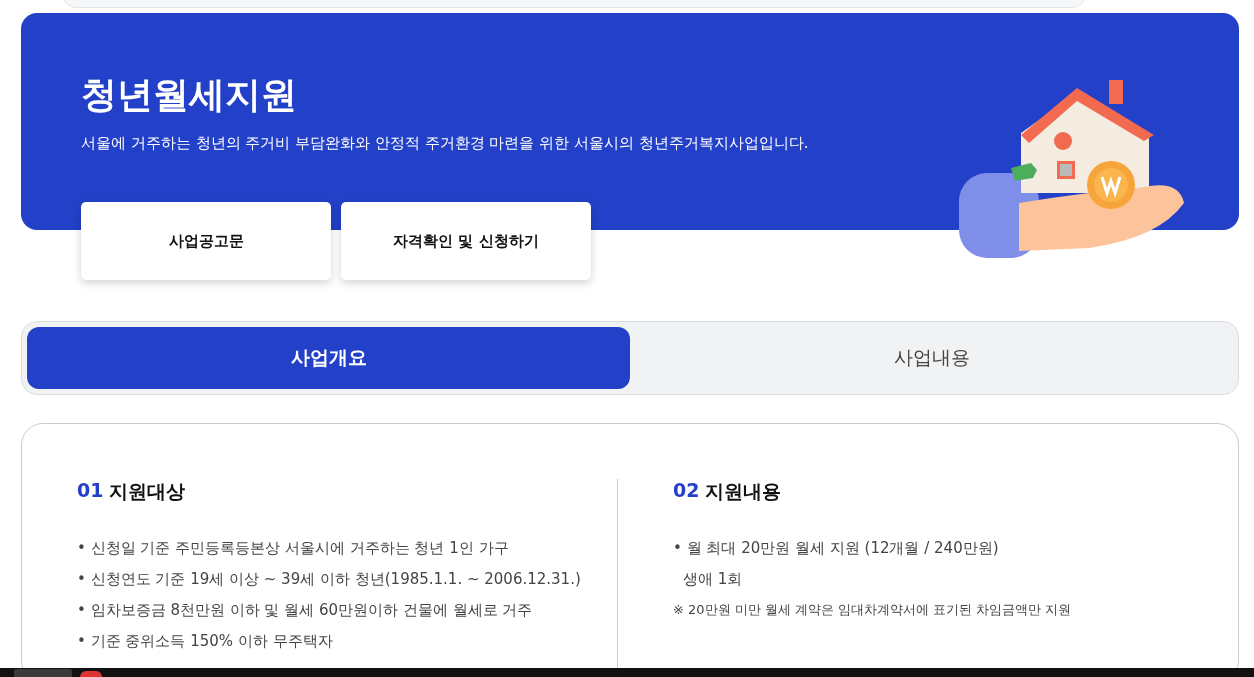 This screenshot has height=677, width=1254. I want to click on tab: 사업개요, so click(328, 358).